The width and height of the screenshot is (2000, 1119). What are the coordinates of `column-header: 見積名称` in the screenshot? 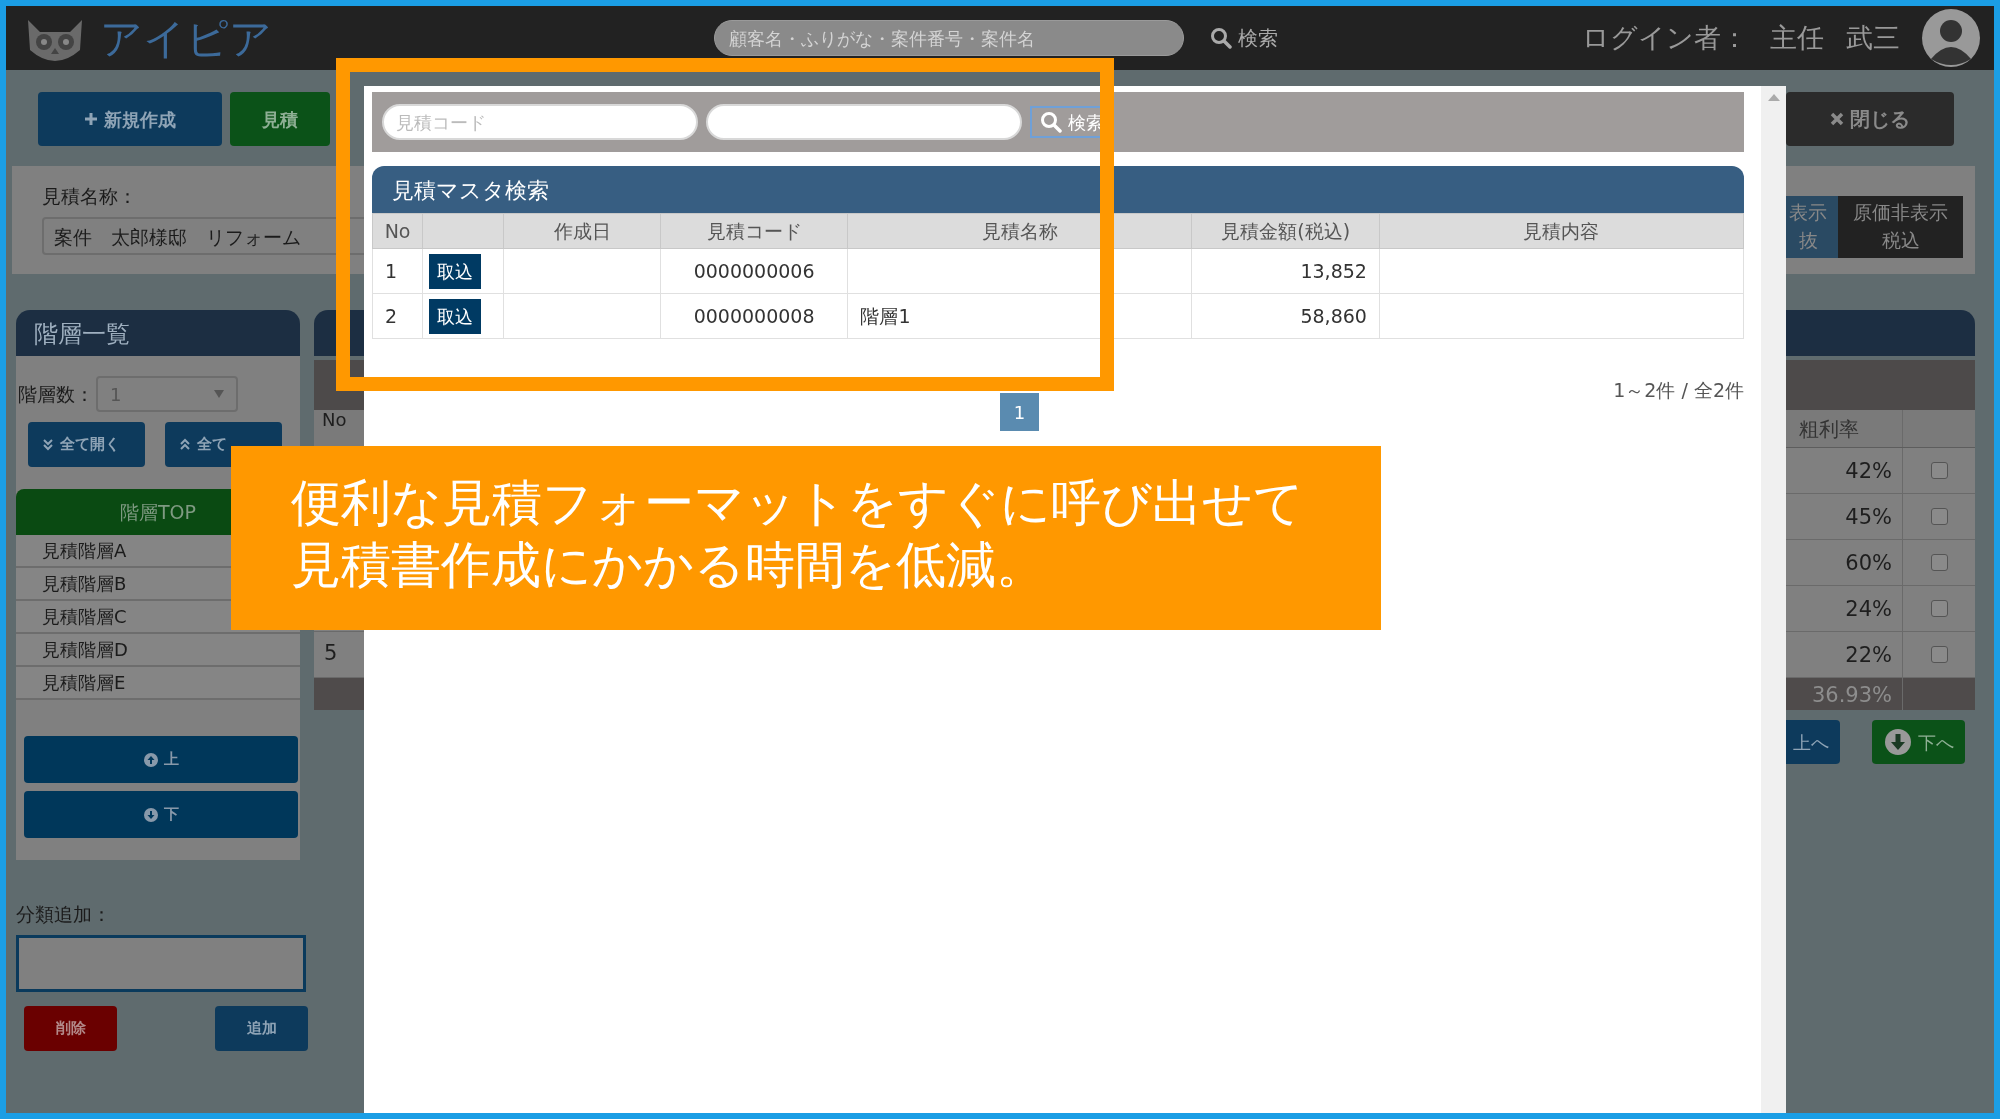 It's located at (1019, 231).